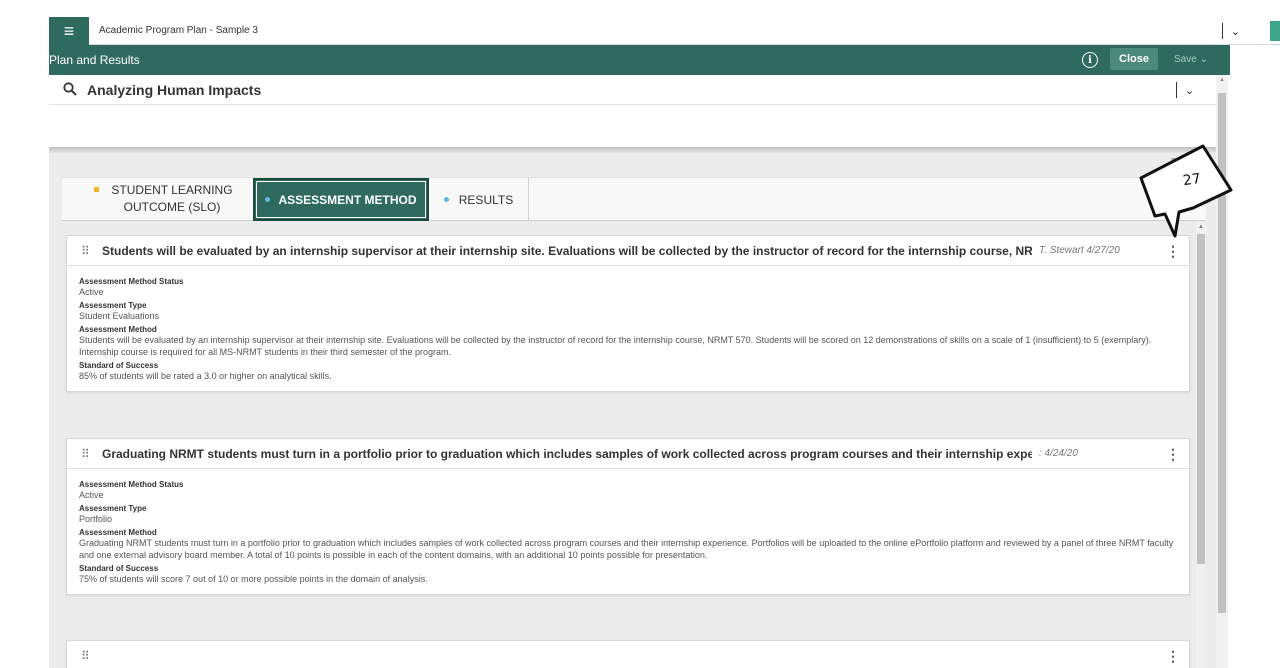  What do you see at coordinates (639, 60) in the screenshot?
I see `plan-header-bar: Plan and Results i Close Save ⌄` at bounding box center [639, 60].